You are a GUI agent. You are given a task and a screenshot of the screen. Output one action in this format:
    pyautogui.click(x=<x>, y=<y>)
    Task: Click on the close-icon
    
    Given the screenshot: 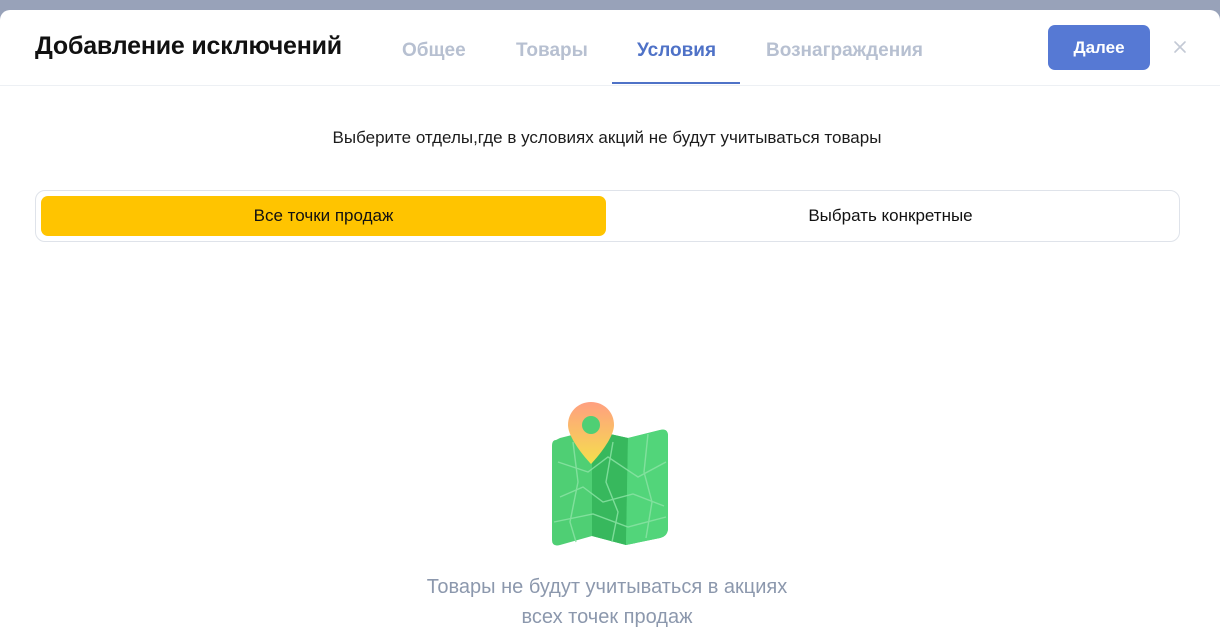 What is the action you would take?
    pyautogui.click(x=1180, y=47)
    